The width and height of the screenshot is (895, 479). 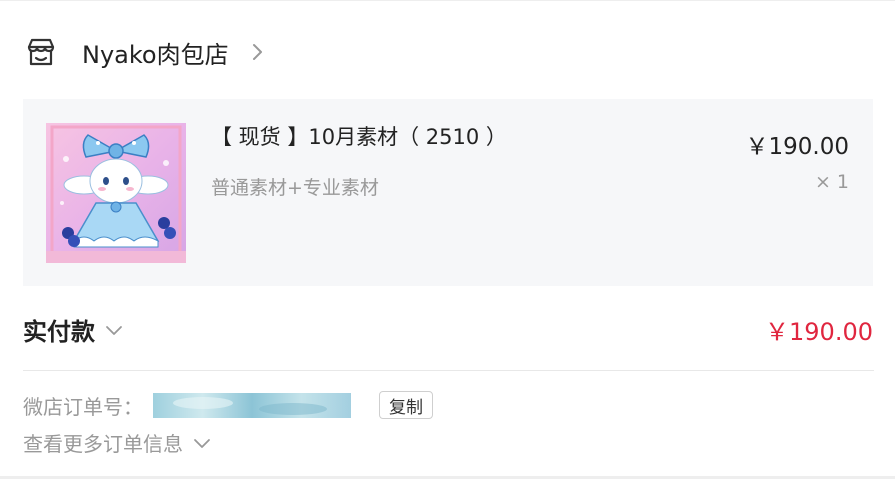 I want to click on section-divider, so click(x=448, y=370).